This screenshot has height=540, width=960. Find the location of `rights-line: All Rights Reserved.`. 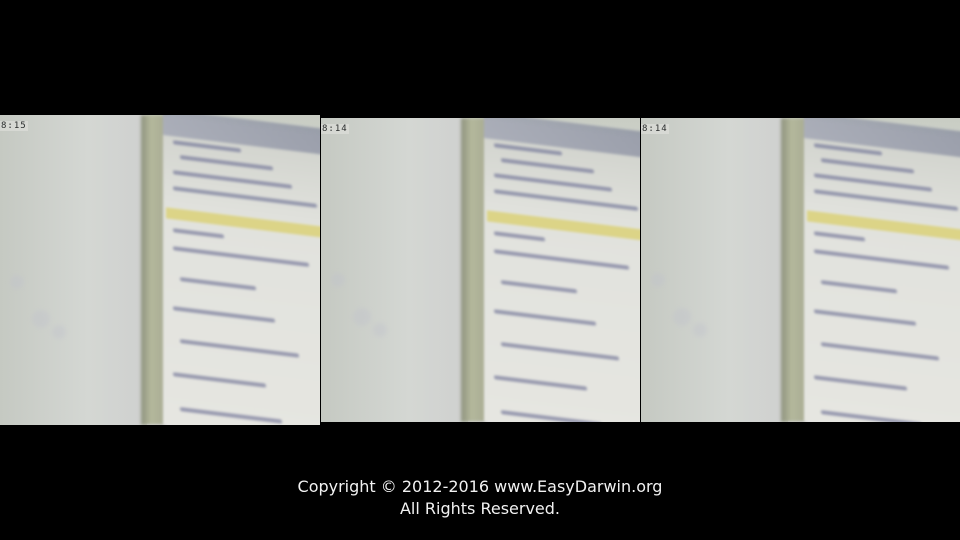

rights-line: All Rights Reserved. is located at coordinates (480, 508).